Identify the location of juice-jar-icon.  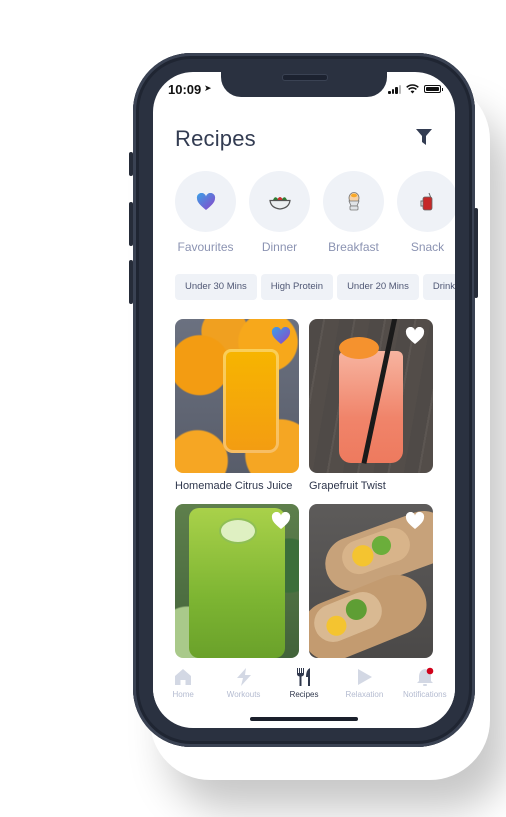
(426, 201).